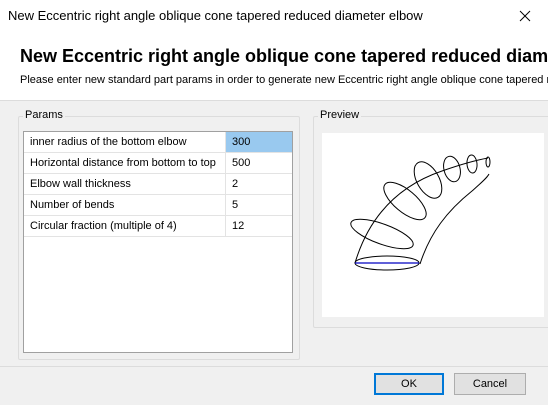 The image size is (548, 405). Describe the element at coordinates (259, 184) in the screenshot. I see `param-value: 2` at that location.